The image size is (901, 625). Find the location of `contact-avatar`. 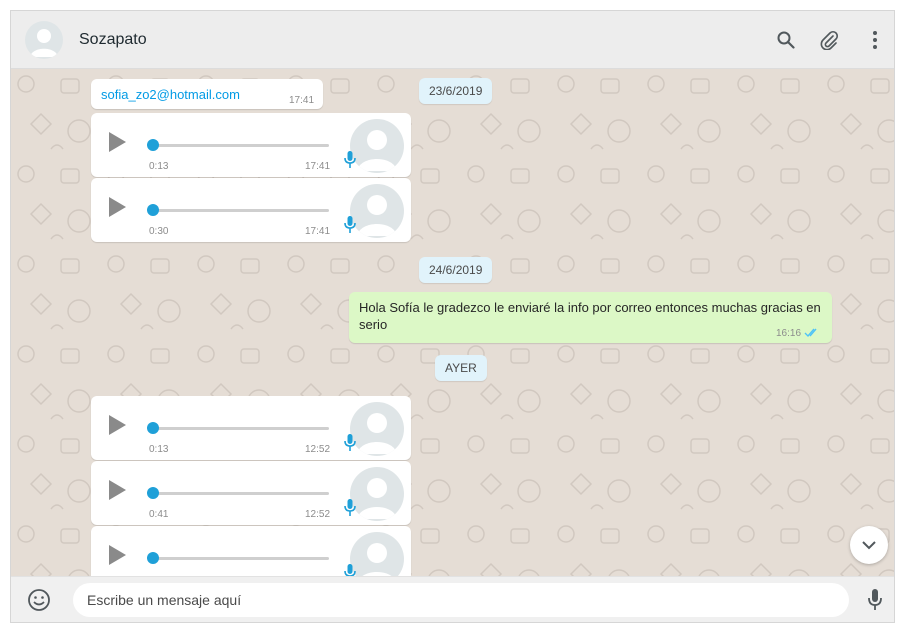

contact-avatar is located at coordinates (44, 40).